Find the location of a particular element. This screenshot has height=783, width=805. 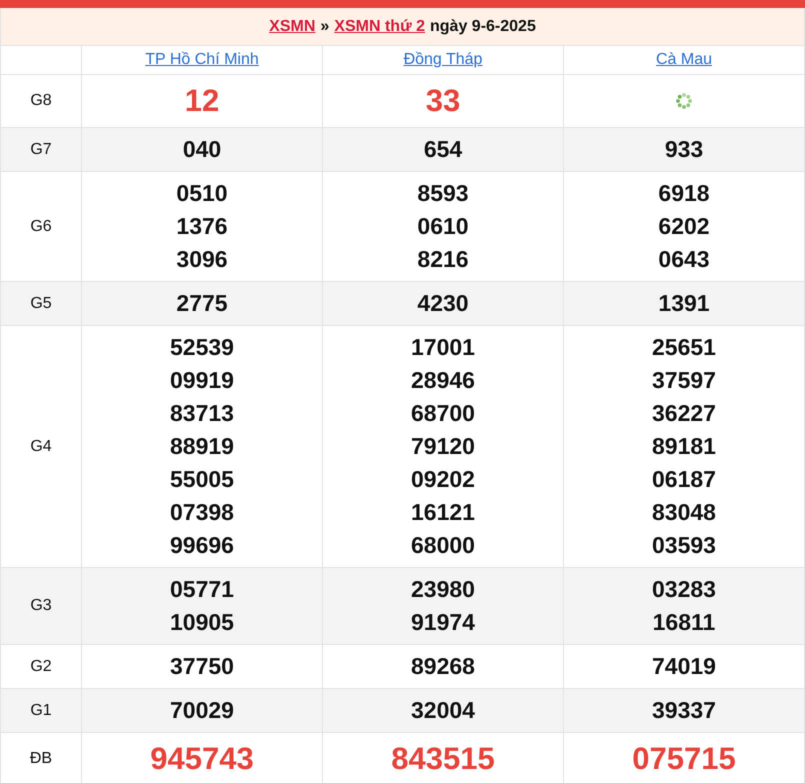

winning-number: 1376 is located at coordinates (202, 226).